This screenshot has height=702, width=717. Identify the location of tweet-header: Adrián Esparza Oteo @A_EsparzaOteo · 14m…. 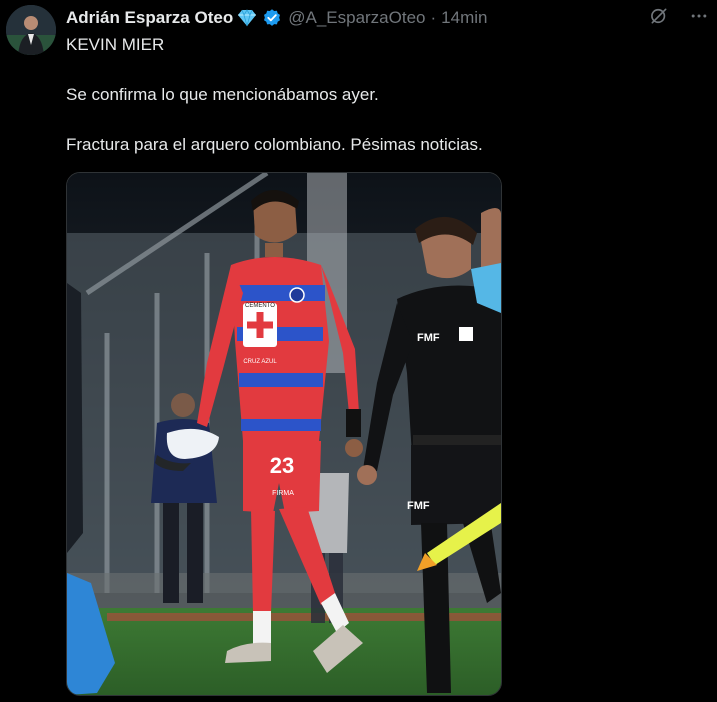
(391, 18).